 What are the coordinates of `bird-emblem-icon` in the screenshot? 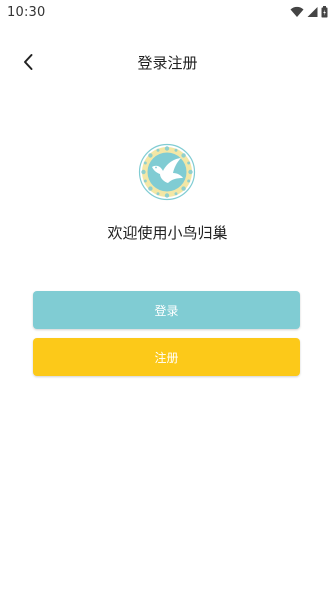 It's located at (167, 172).